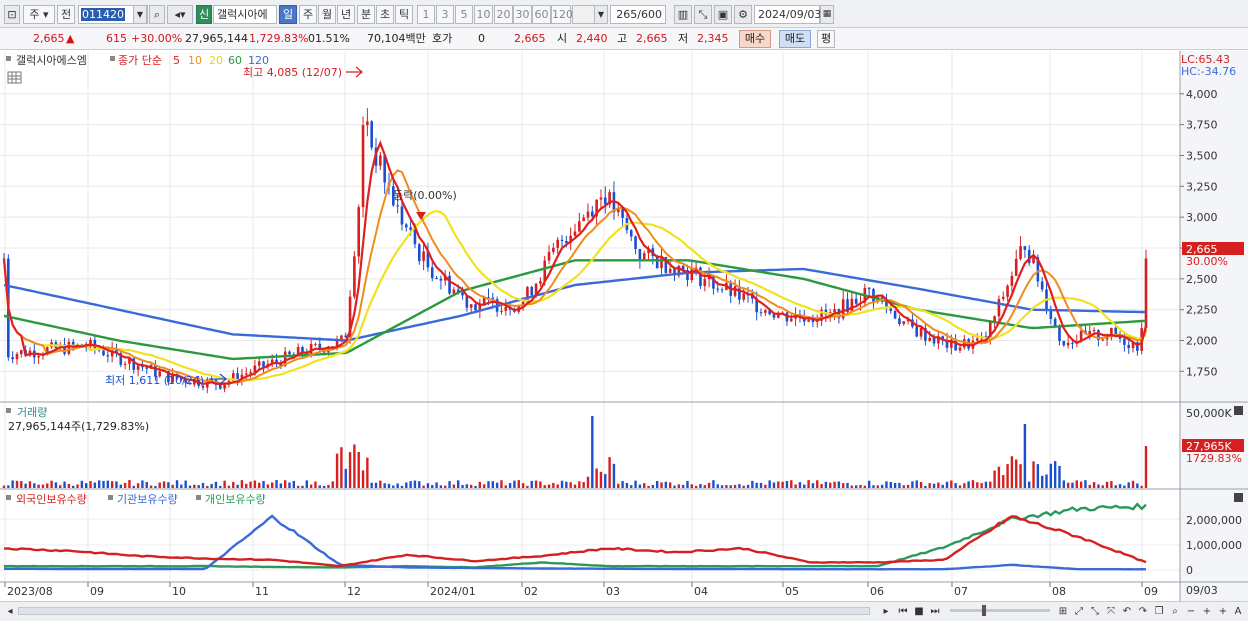 This screenshot has width=1248, height=621. What do you see at coordinates (366, 14) in the screenshot?
I see `period-minute: 분` at bounding box center [366, 14].